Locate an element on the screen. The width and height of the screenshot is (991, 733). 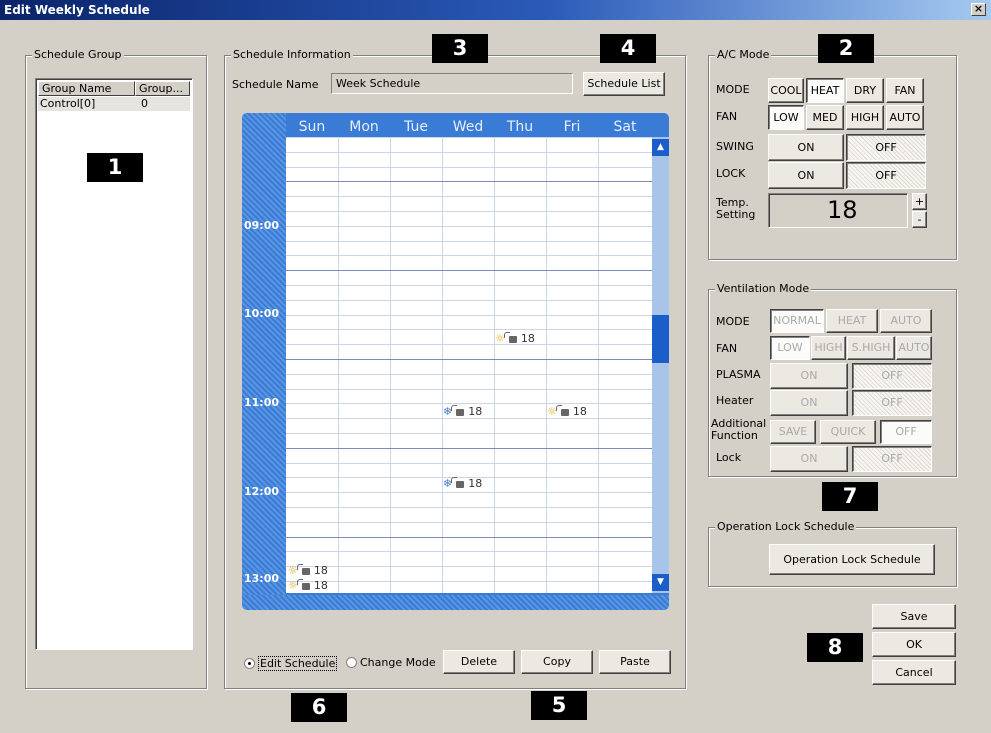
delete-button: Delete is located at coordinates (479, 662).